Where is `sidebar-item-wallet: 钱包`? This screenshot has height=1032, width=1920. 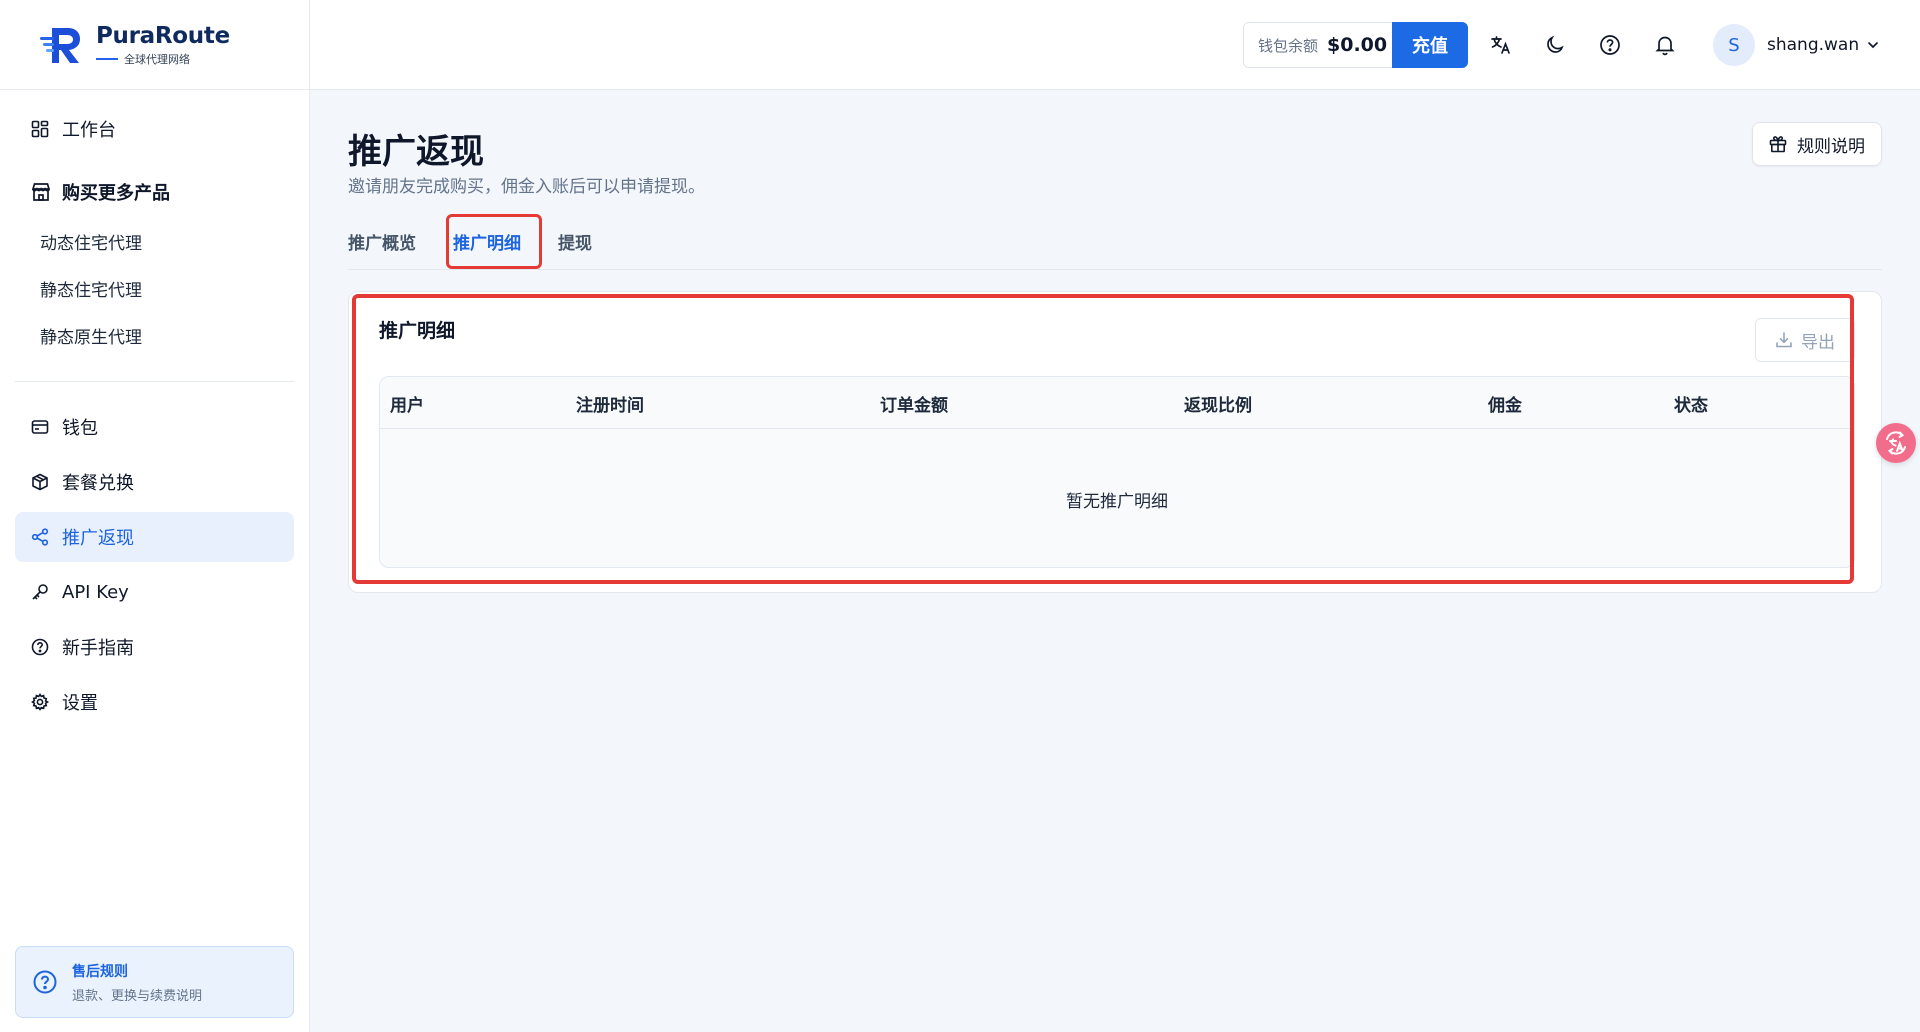
sidebar-item-wallet: 钱包 is located at coordinates (154, 427).